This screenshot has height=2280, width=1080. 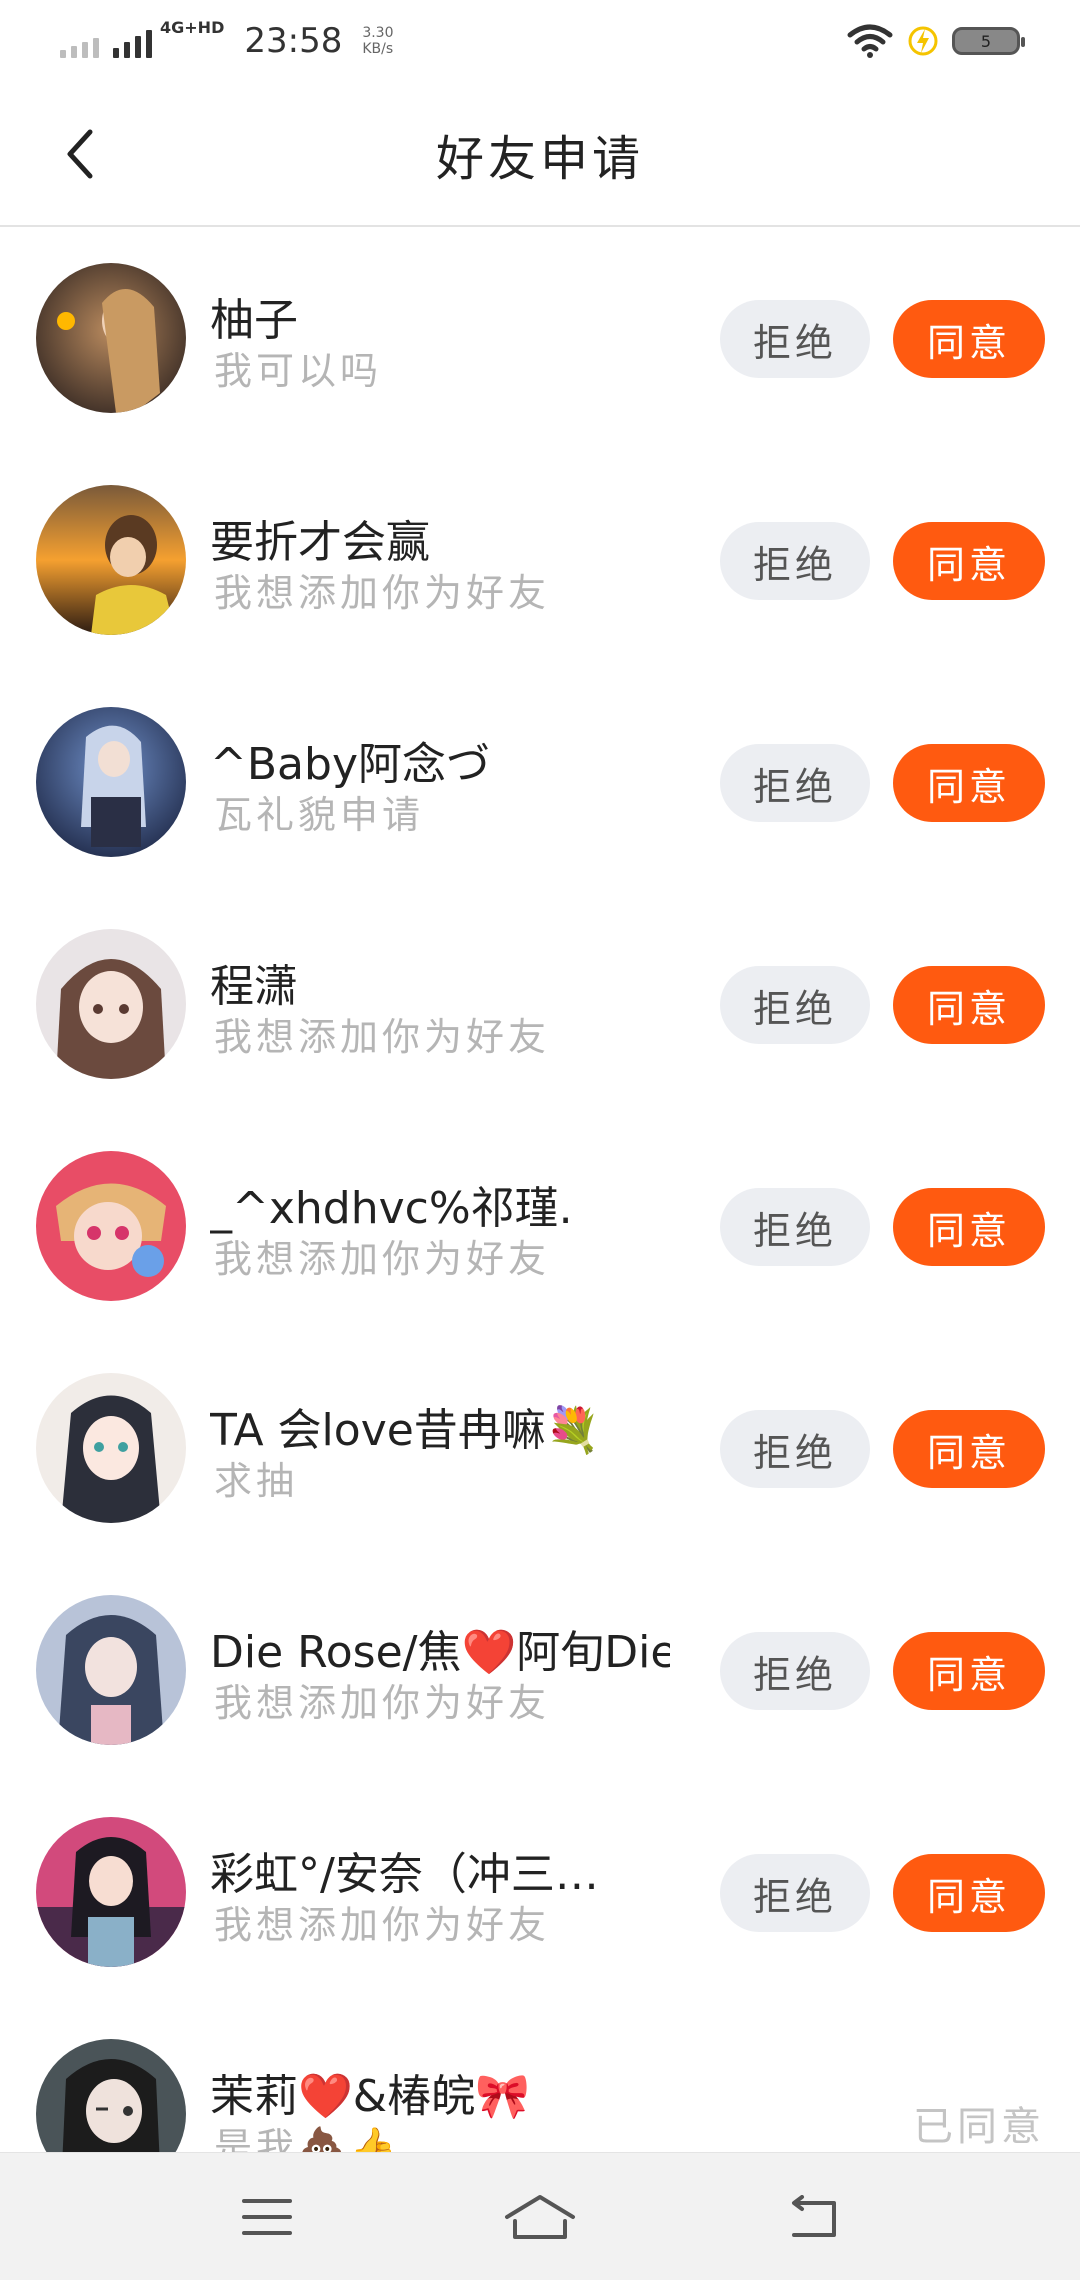 I want to click on request-row: 程潇 我想添加你为好友 拒绝 同意, so click(x=540, y=1005).